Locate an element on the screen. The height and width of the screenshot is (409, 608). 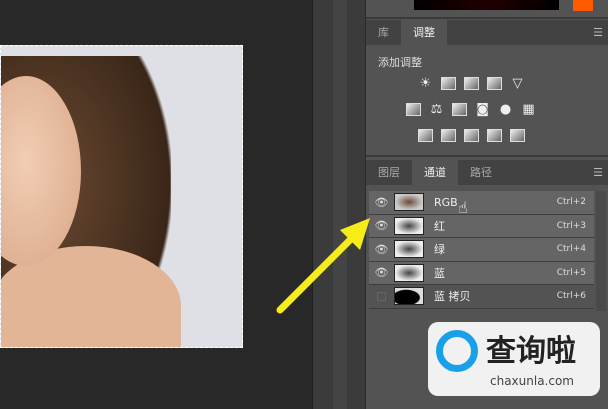
channel-shortcut: Ctrl+2 is located at coordinates (571, 202).